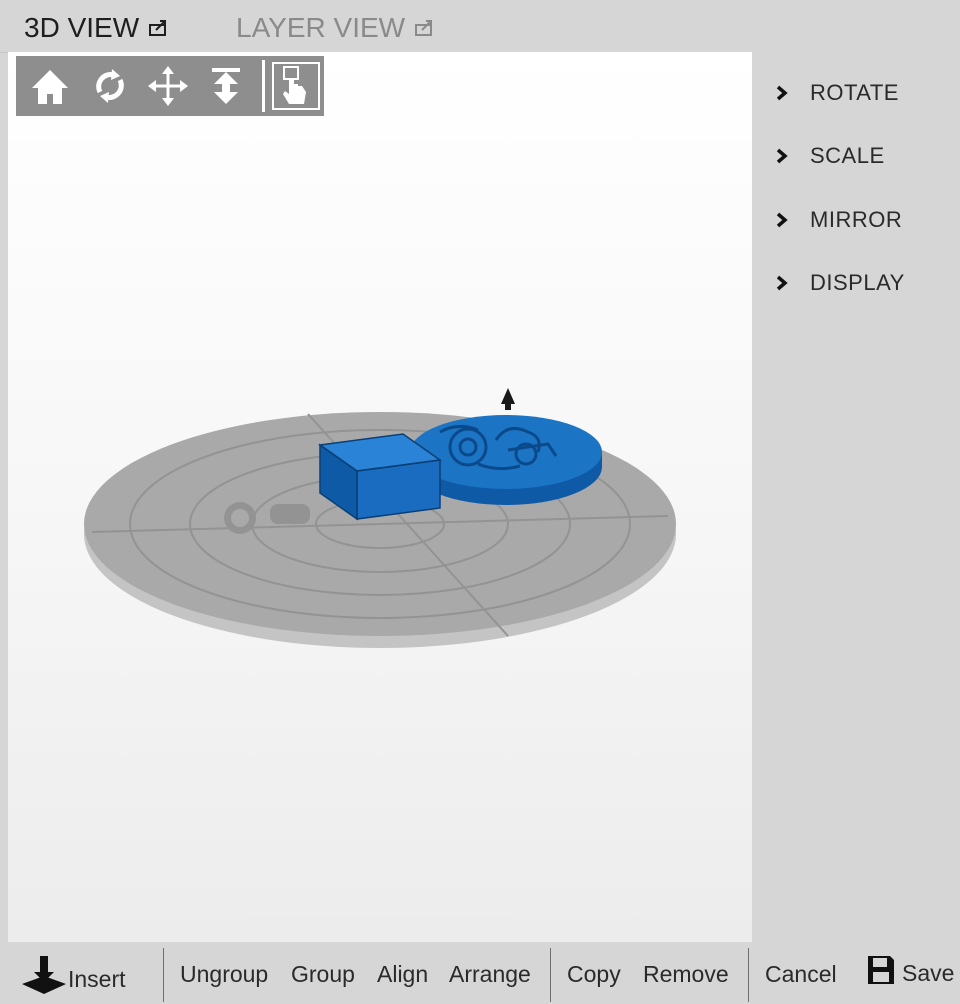 The width and height of the screenshot is (960, 1004). I want to click on rotate-view-icon, so click(110, 86).